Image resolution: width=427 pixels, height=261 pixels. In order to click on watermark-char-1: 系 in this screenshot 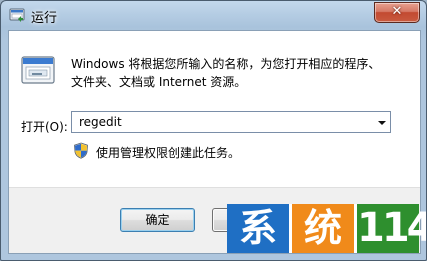, I will do `click(258, 228)`.